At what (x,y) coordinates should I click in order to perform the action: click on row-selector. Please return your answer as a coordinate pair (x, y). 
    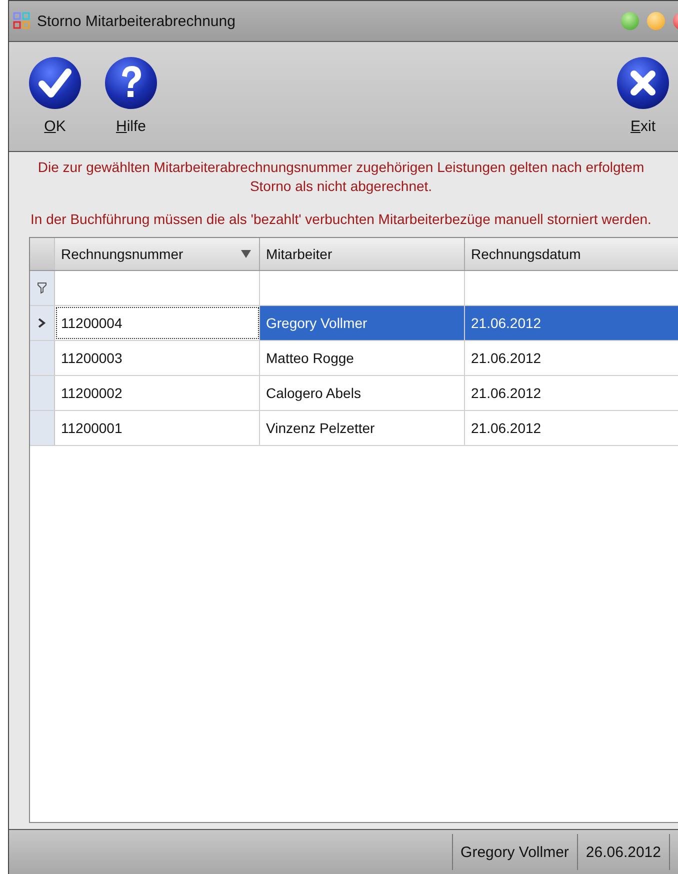
    Looking at the image, I should click on (42, 323).